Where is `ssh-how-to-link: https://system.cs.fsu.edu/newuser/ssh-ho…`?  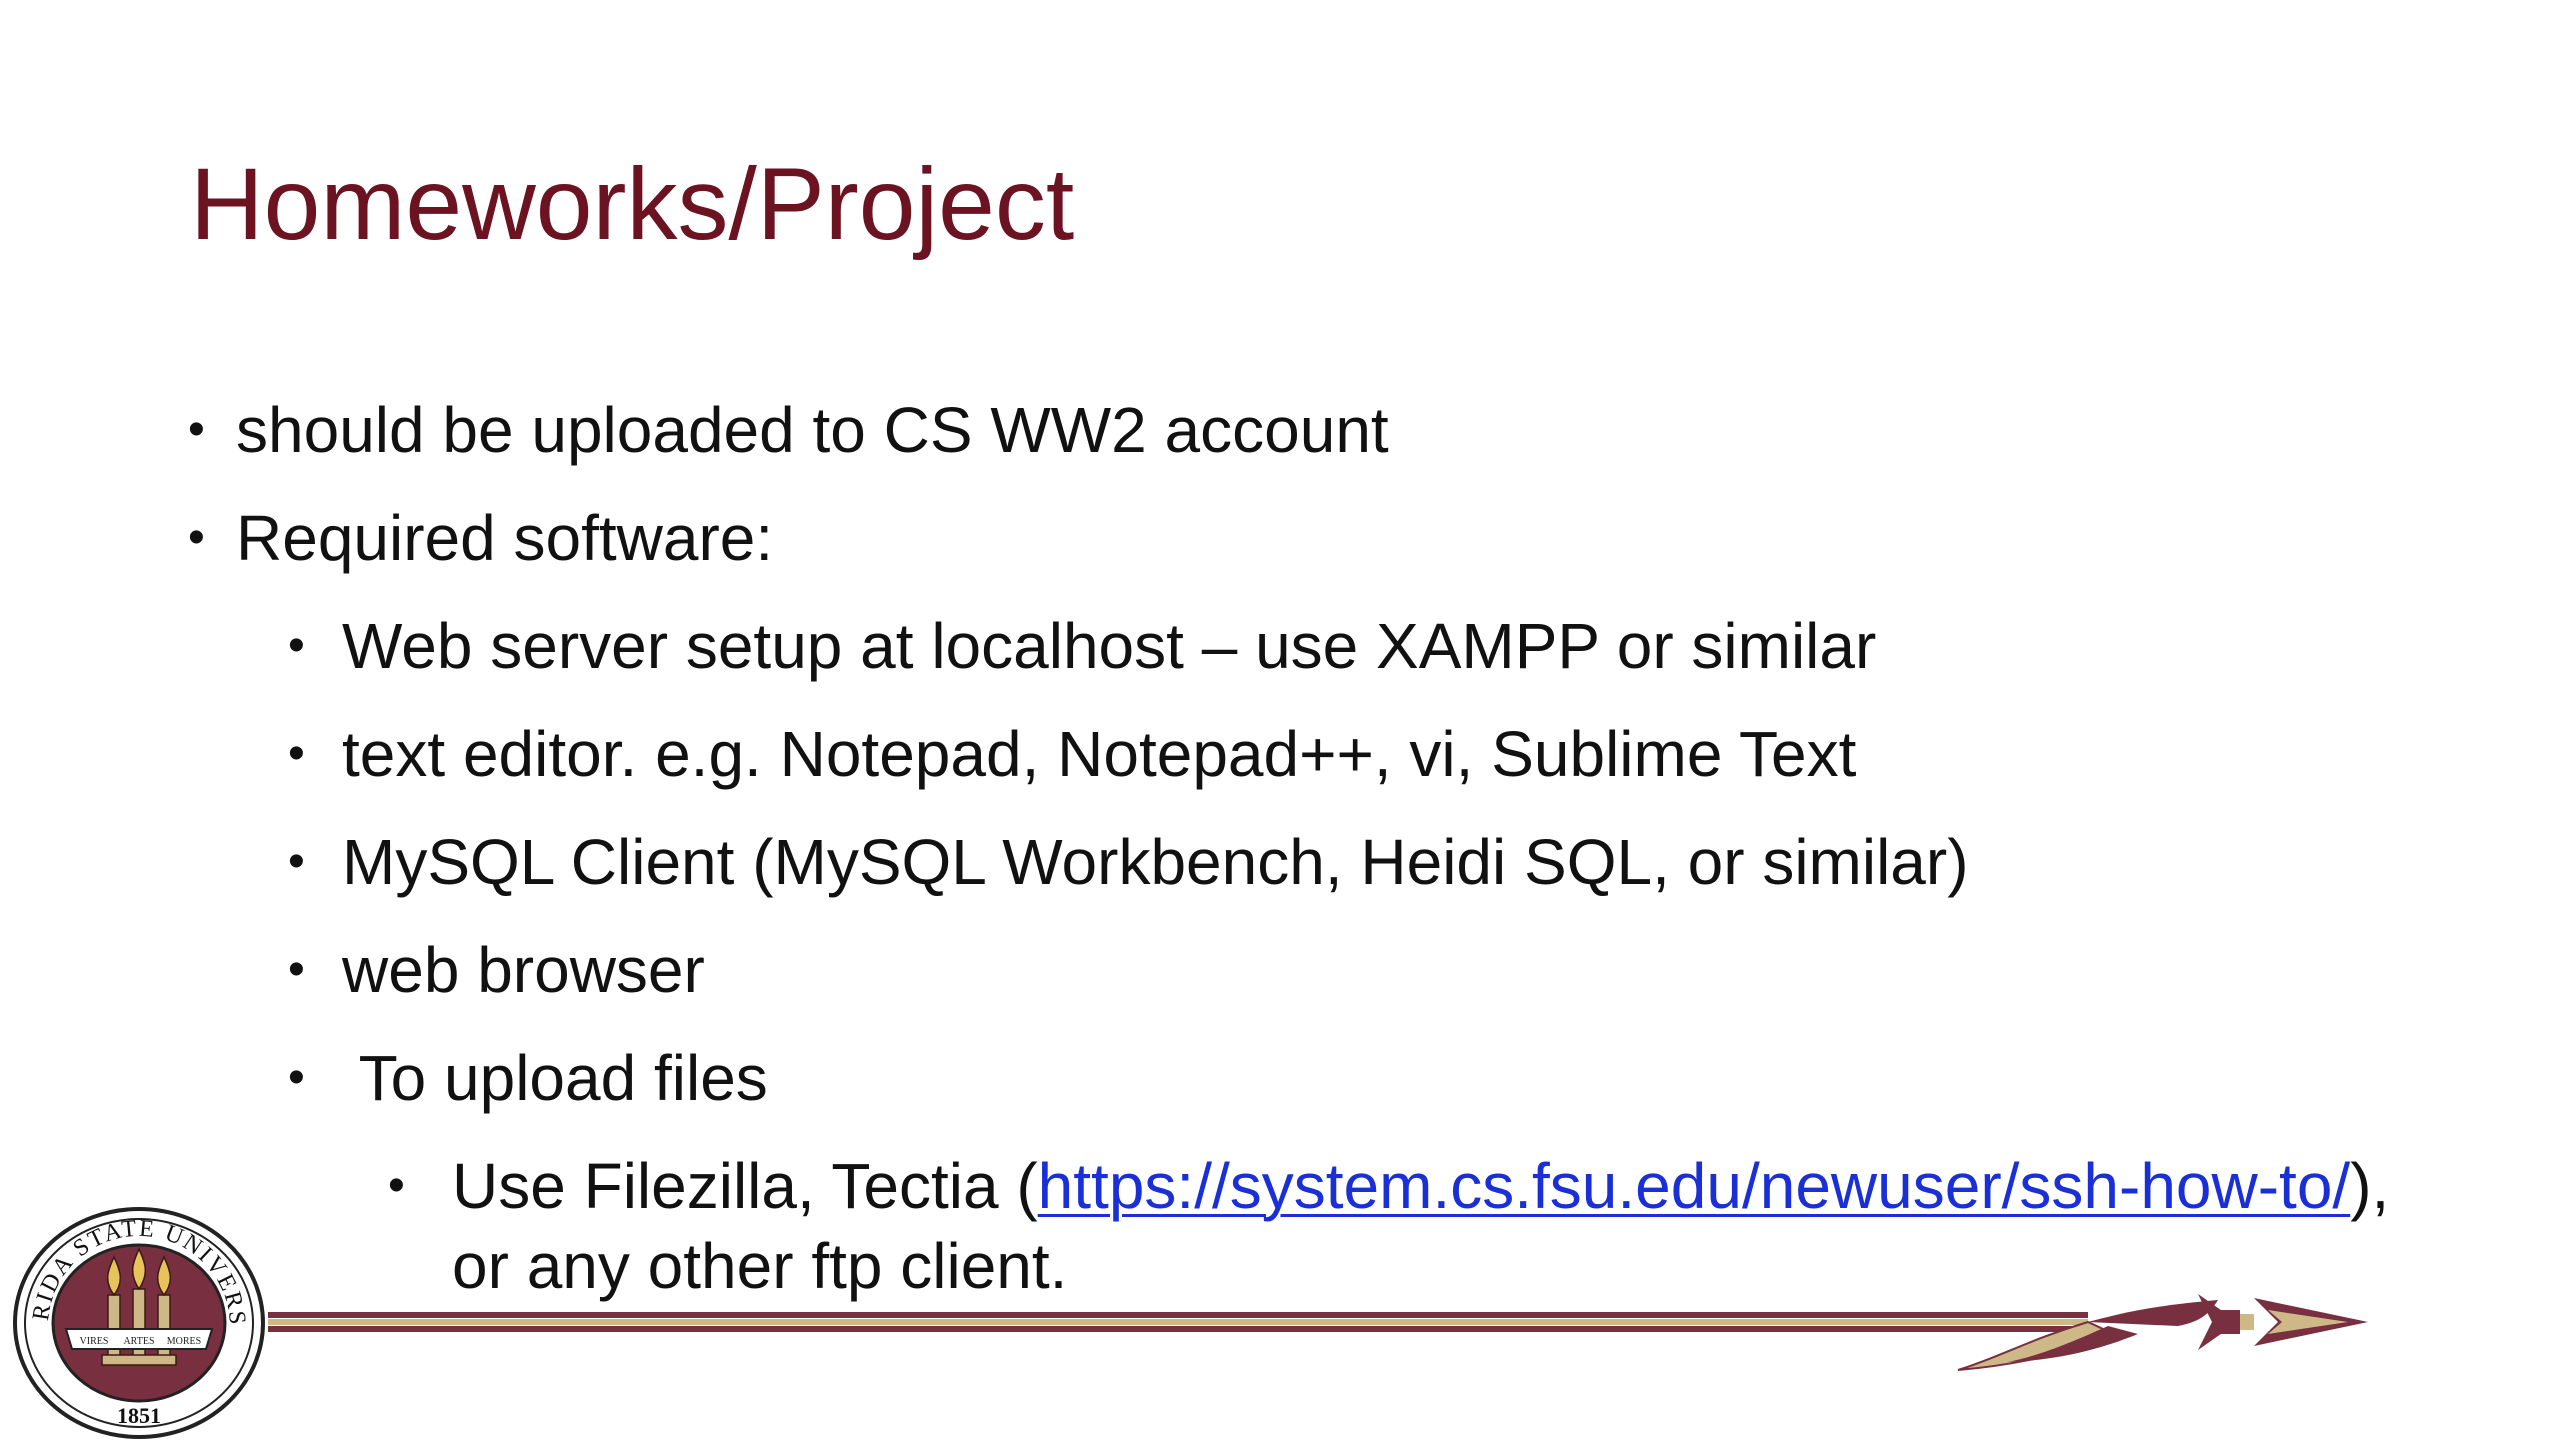 ssh-how-to-link: https://system.cs.fsu.edu/newuser/ssh-ho… is located at coordinates (1694, 1186).